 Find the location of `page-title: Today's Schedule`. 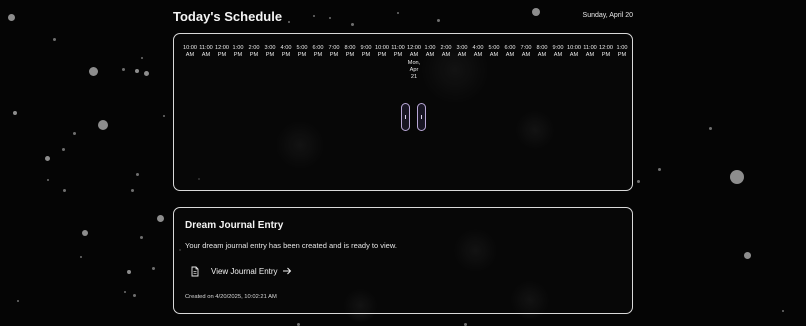

page-title: Today's Schedule is located at coordinates (228, 16).